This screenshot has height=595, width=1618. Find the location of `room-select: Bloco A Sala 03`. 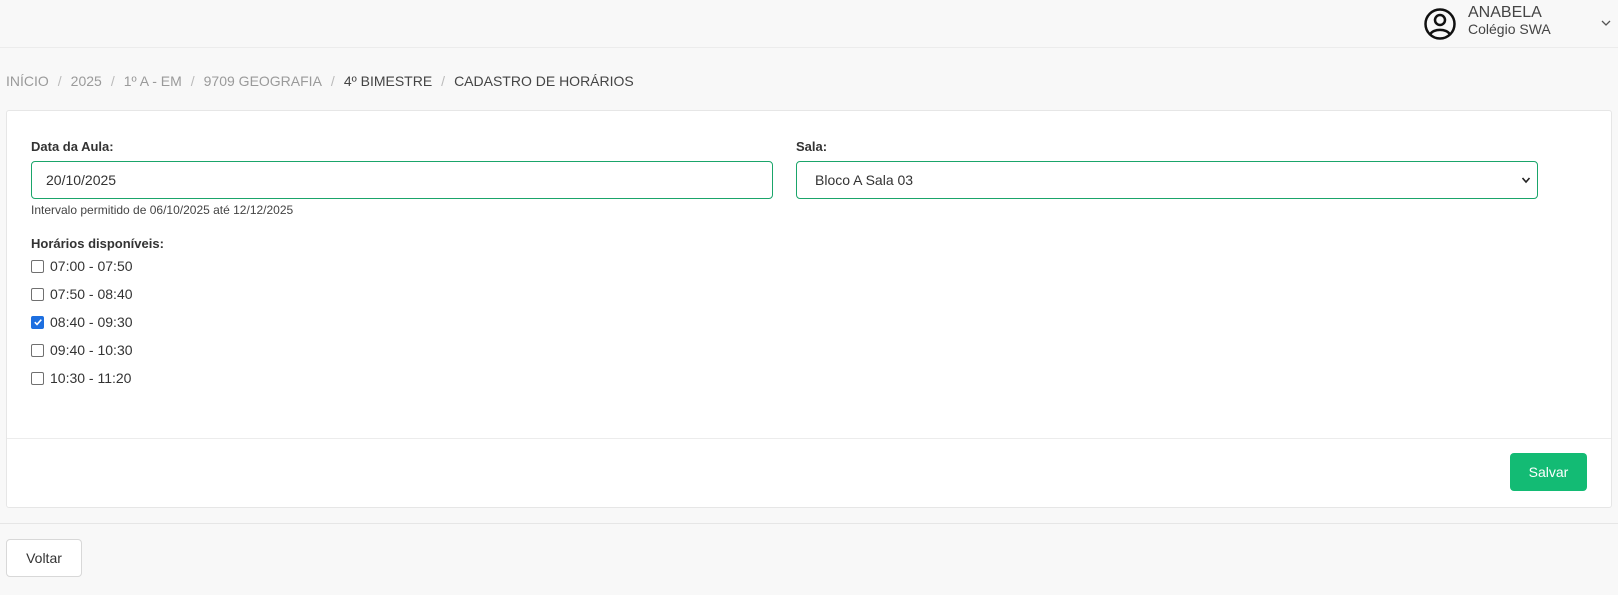

room-select: Bloco A Sala 03 is located at coordinates (1167, 180).